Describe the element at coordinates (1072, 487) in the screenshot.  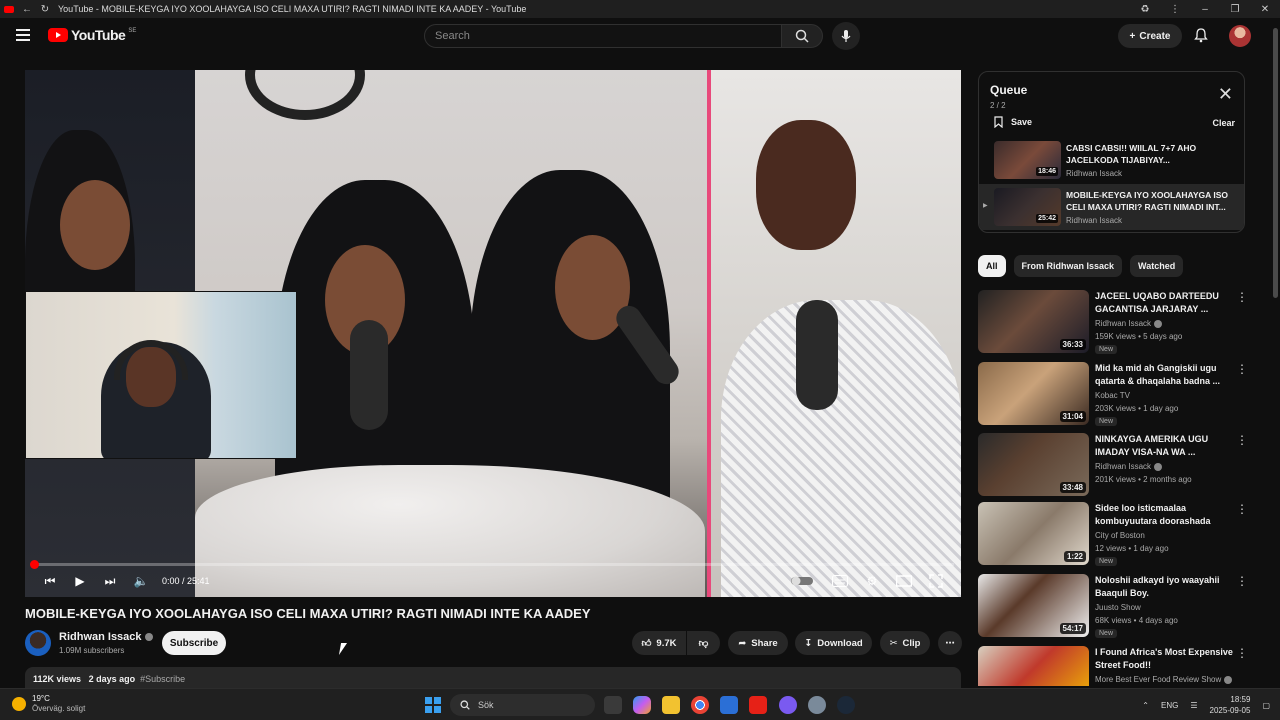
I see `video-duration: 33:48` at that location.